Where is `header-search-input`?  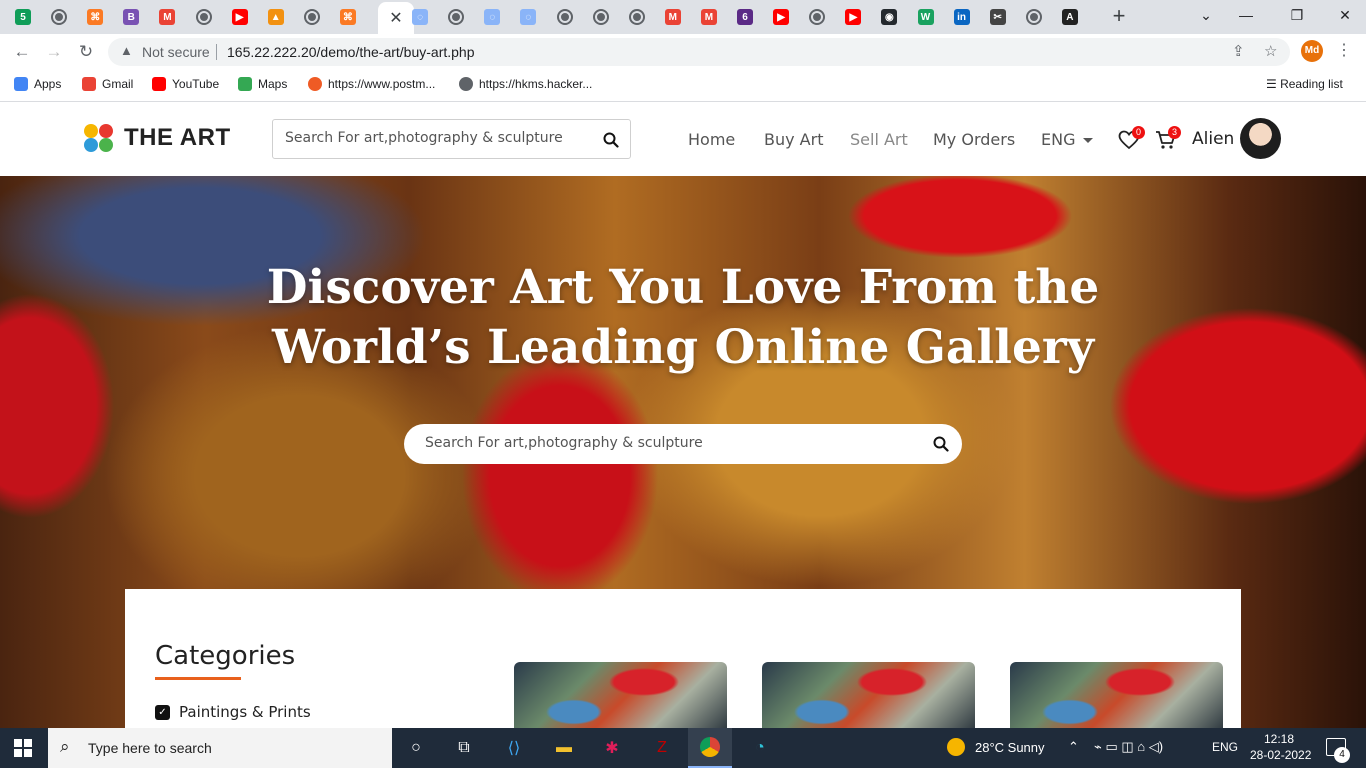
header-search-input is located at coordinates (435, 138).